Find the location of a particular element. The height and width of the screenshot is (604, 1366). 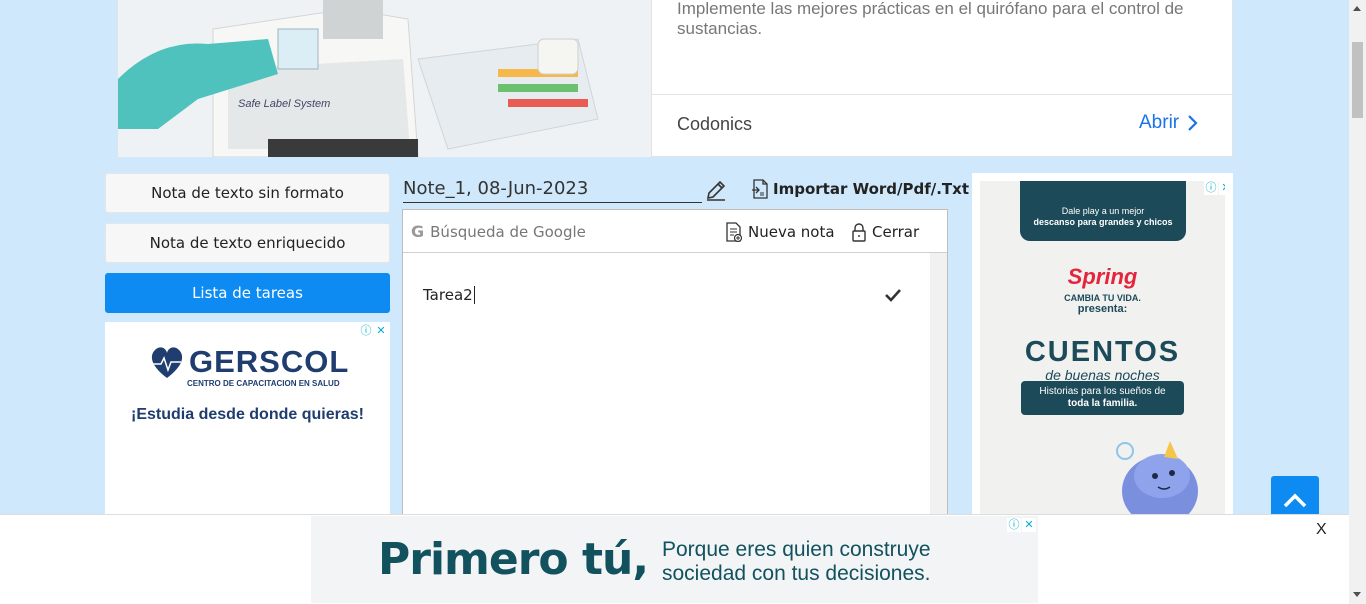

scroll-up-arrow-icon is located at coordinates (1357, 8).